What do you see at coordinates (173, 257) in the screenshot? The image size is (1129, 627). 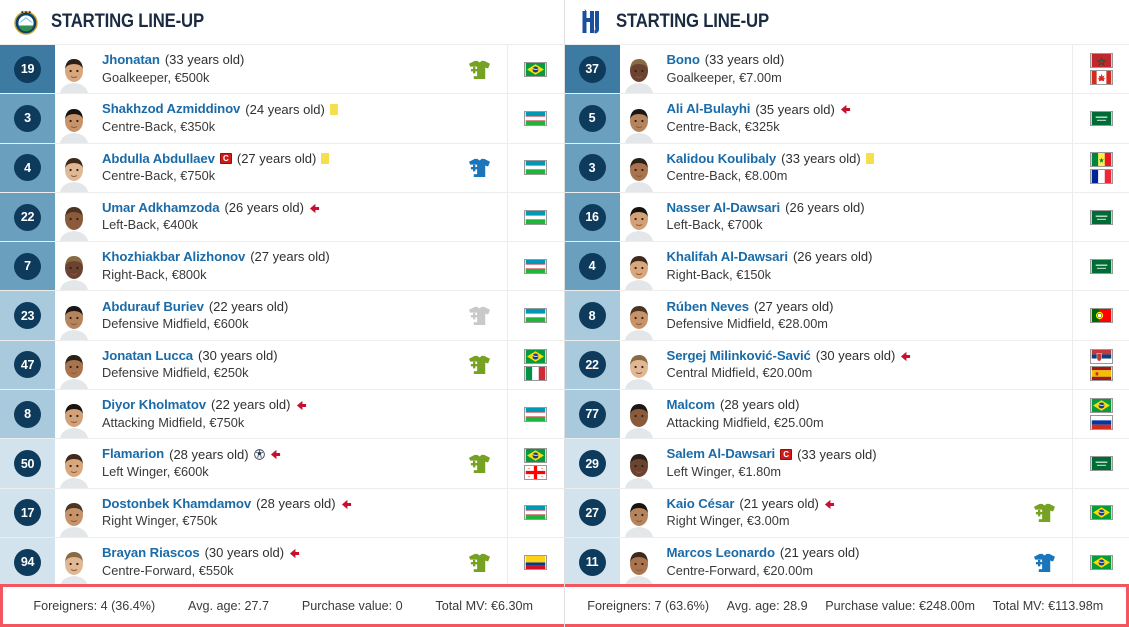 I see `player-name-link: Khozhiakbar Alizhonov` at bounding box center [173, 257].